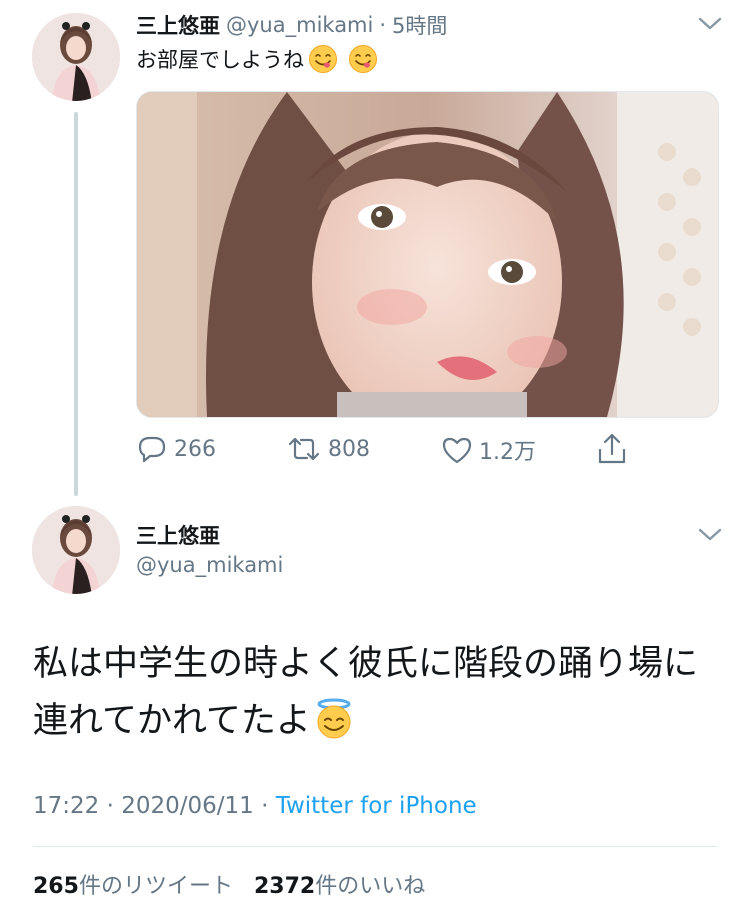 The image size is (750, 912). I want to click on reply-button: 266, so click(176, 449).